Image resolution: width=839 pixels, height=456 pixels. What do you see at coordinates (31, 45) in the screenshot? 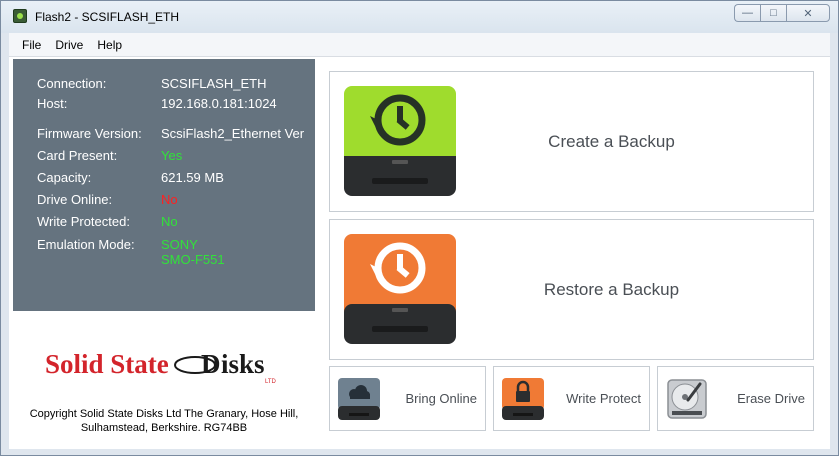
I see `menu-file: File` at bounding box center [31, 45].